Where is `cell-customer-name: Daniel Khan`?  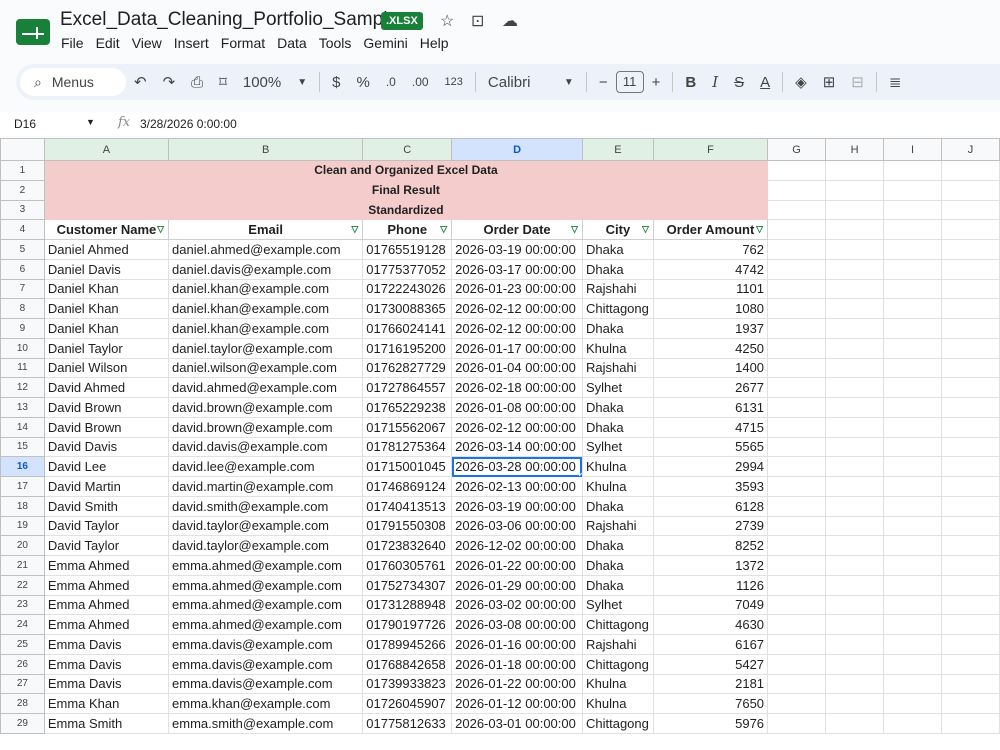 cell-customer-name: Daniel Khan is located at coordinates (106, 289).